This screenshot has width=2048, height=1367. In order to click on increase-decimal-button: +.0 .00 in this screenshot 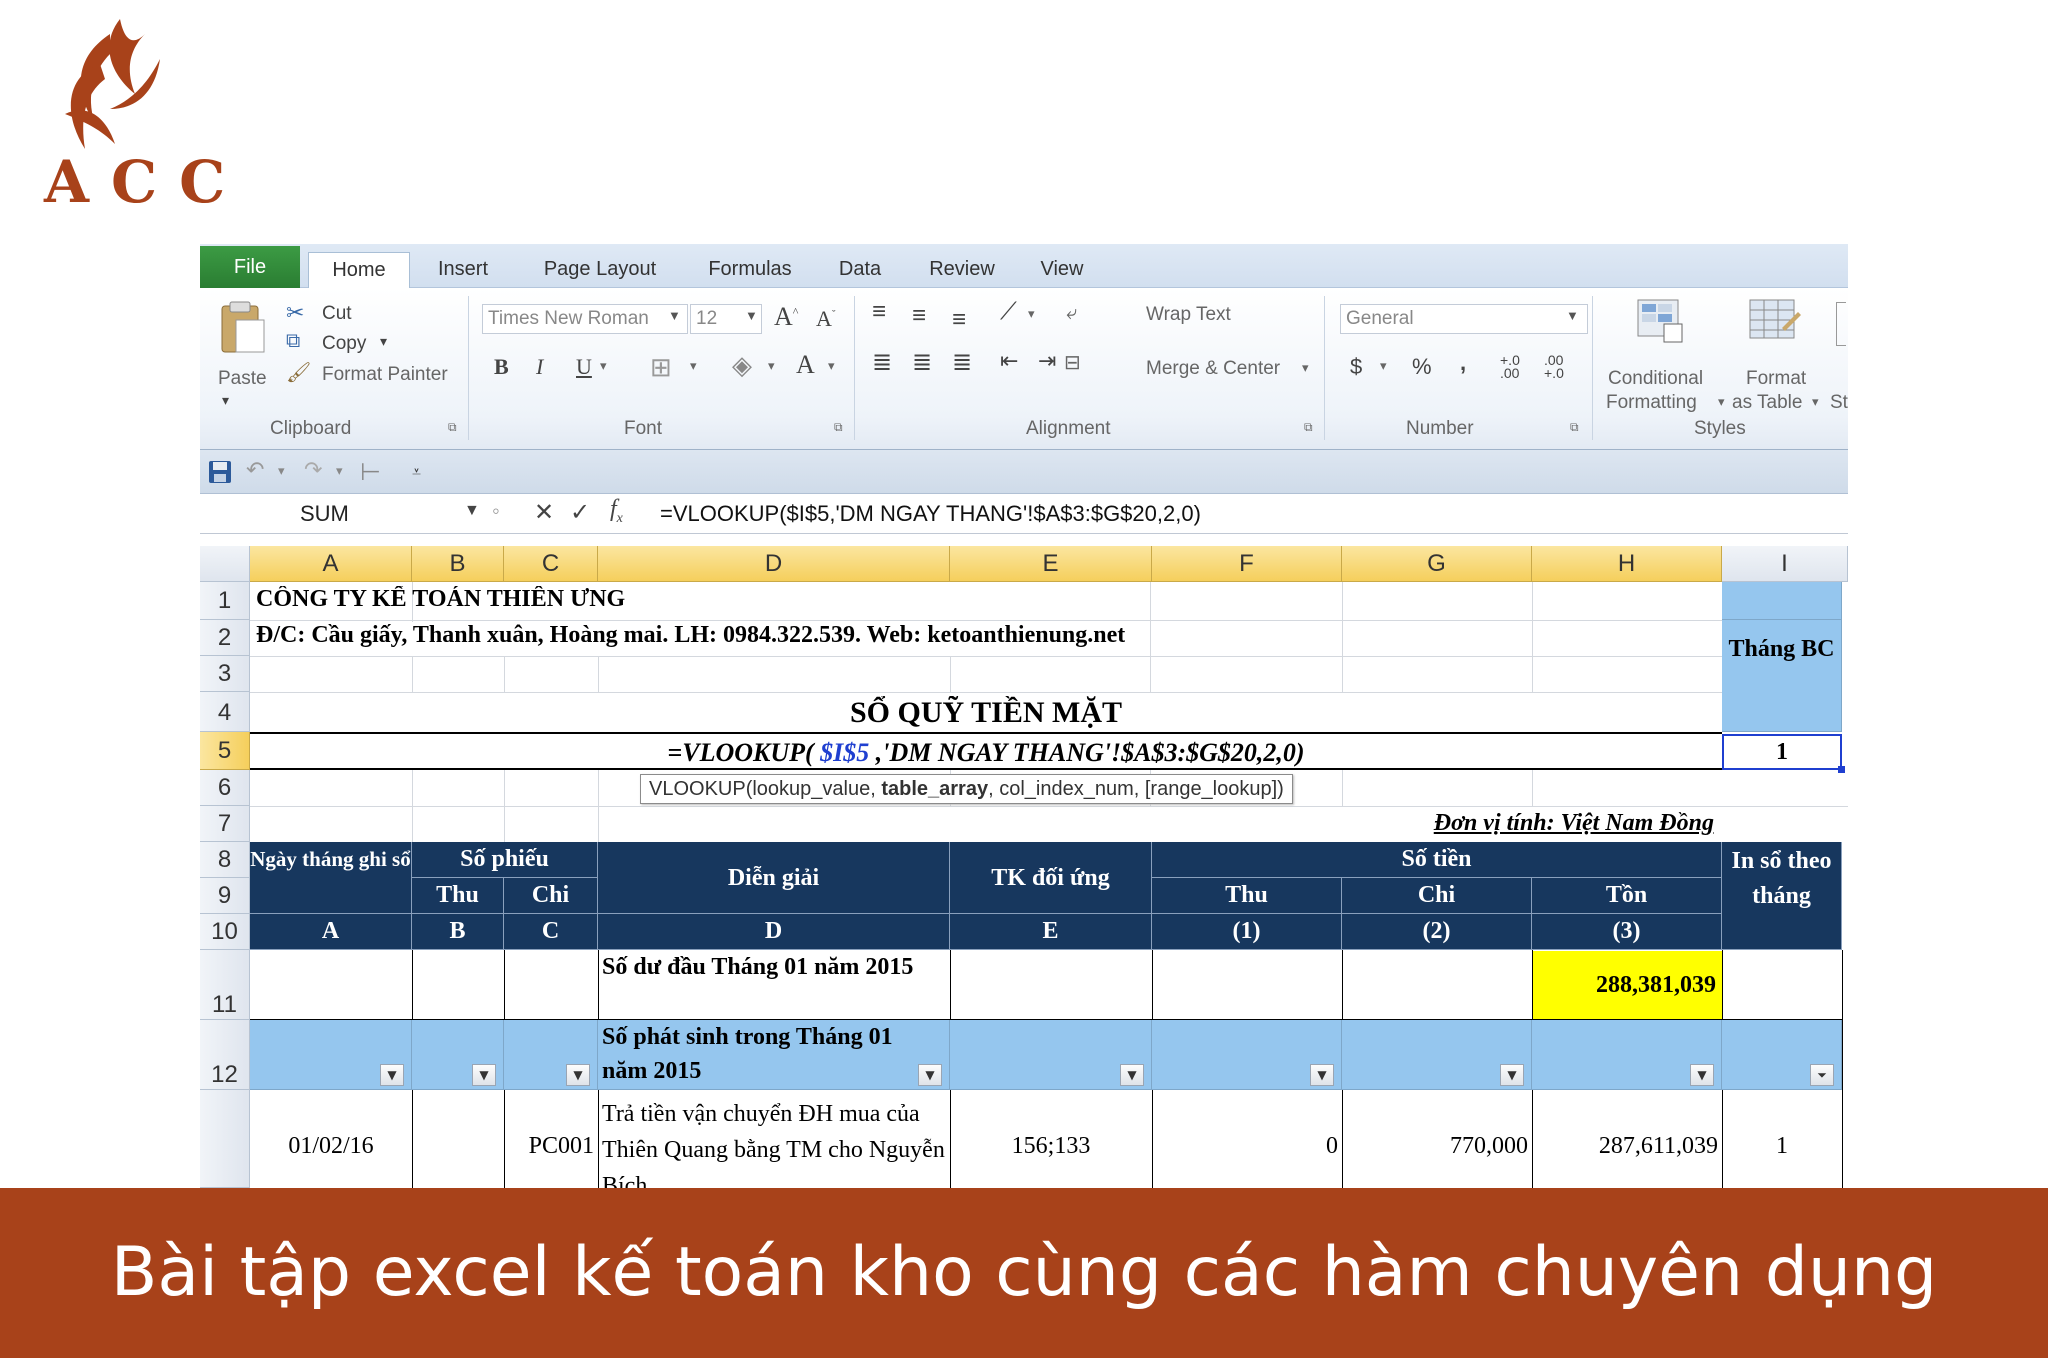, I will do `click(1518, 366)`.